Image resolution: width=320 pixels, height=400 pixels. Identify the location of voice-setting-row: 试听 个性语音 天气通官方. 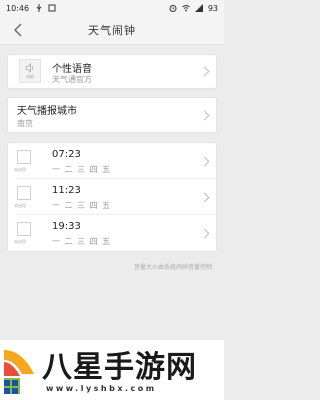
(112, 71).